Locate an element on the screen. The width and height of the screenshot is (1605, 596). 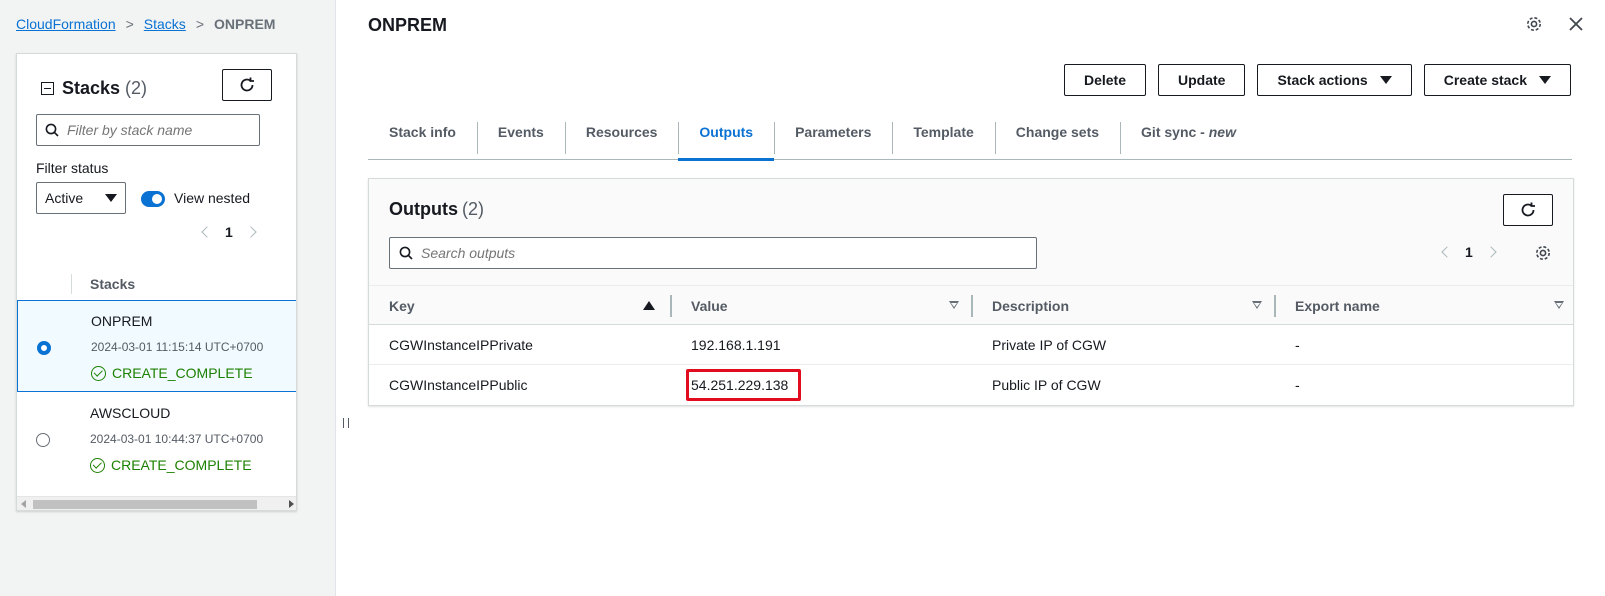
filter-status-select: Active is located at coordinates (81, 198).